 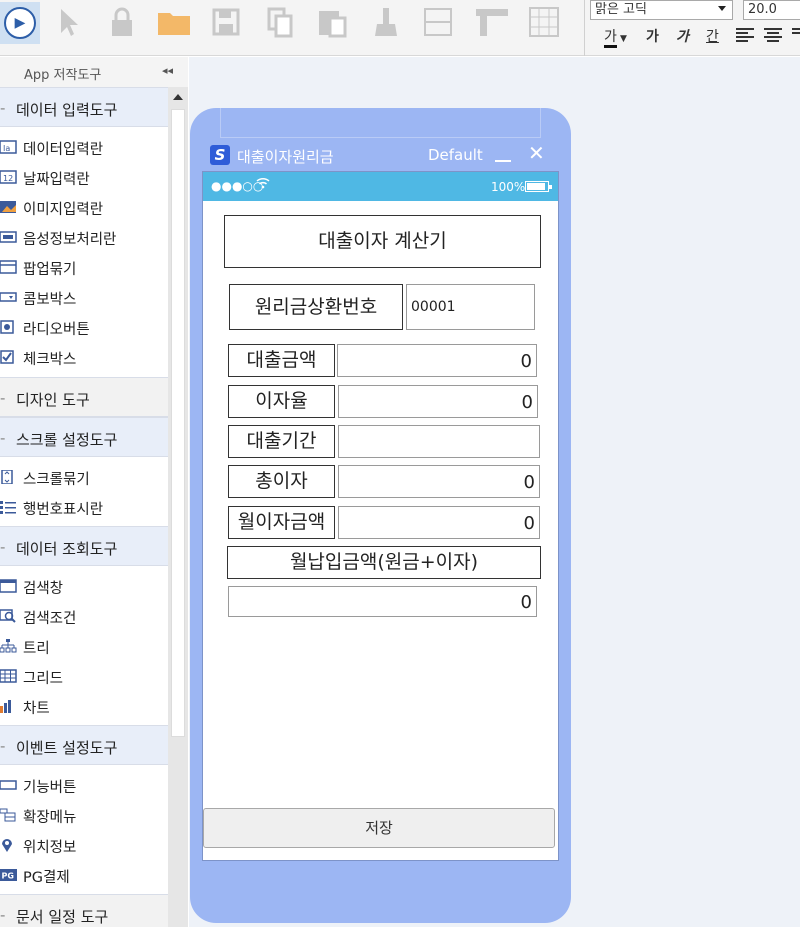 I want to click on category-data-query: - 데이터 조회도구, so click(x=84, y=546).